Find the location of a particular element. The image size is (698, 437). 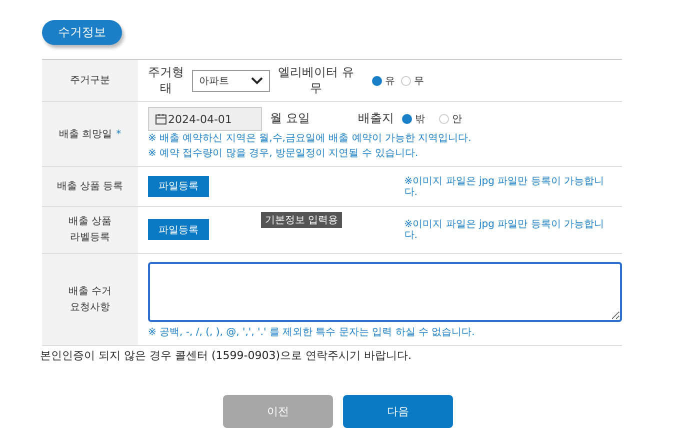

weekday-text: 월 요일 is located at coordinates (290, 119).